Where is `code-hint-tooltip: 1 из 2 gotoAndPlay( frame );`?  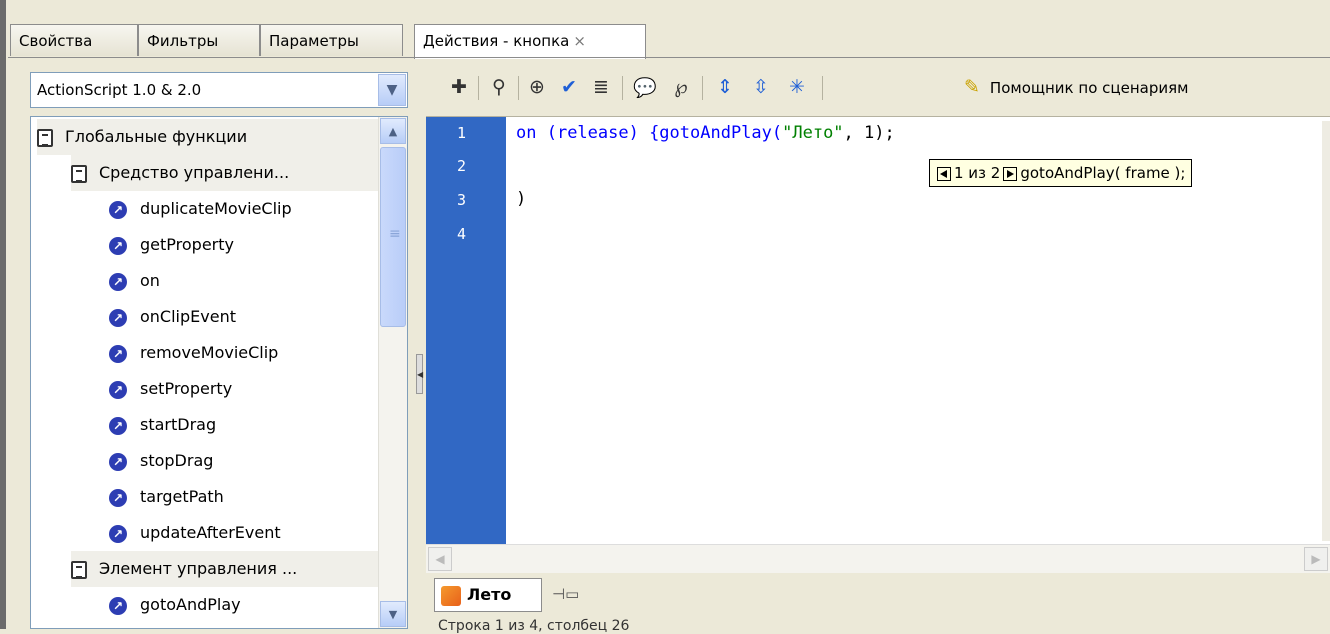 code-hint-tooltip: 1 из 2 gotoAndPlay( frame ); is located at coordinates (1061, 173).